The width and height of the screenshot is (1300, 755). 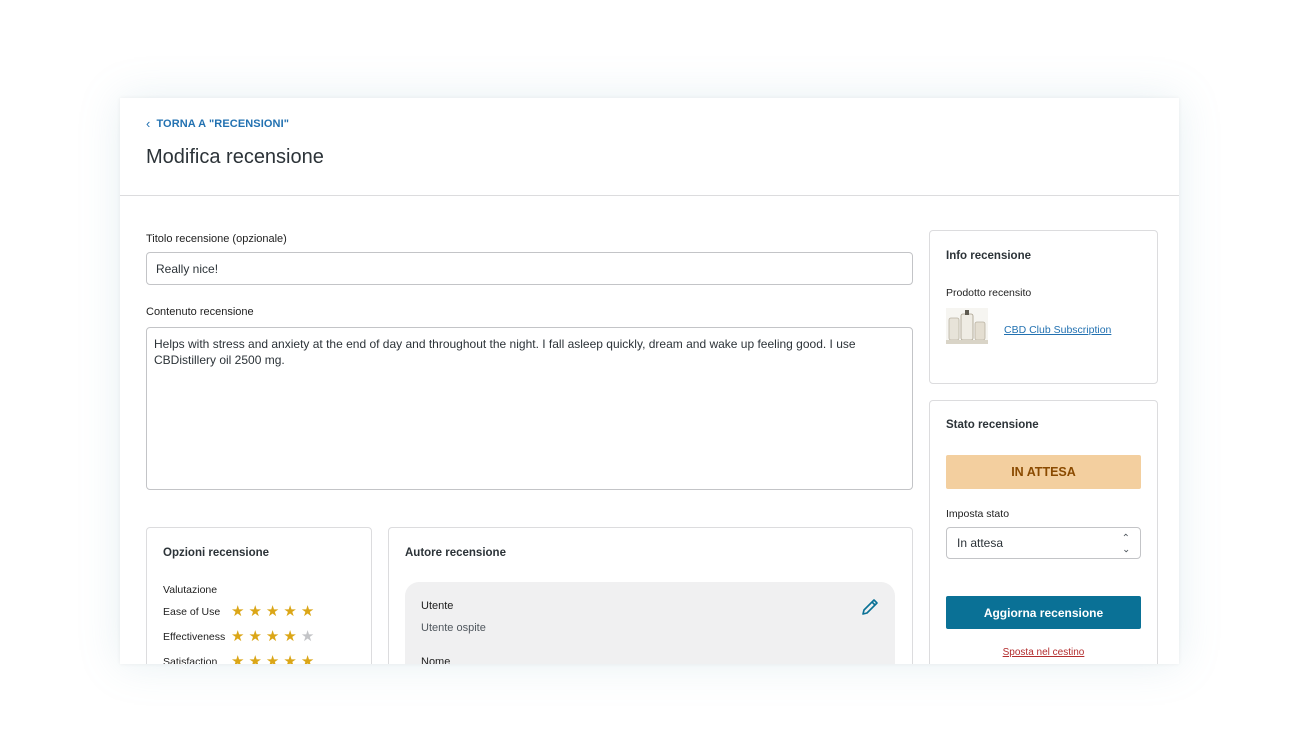 I want to click on back-link-label: TORNA A "RECENSIONI", so click(x=223, y=123).